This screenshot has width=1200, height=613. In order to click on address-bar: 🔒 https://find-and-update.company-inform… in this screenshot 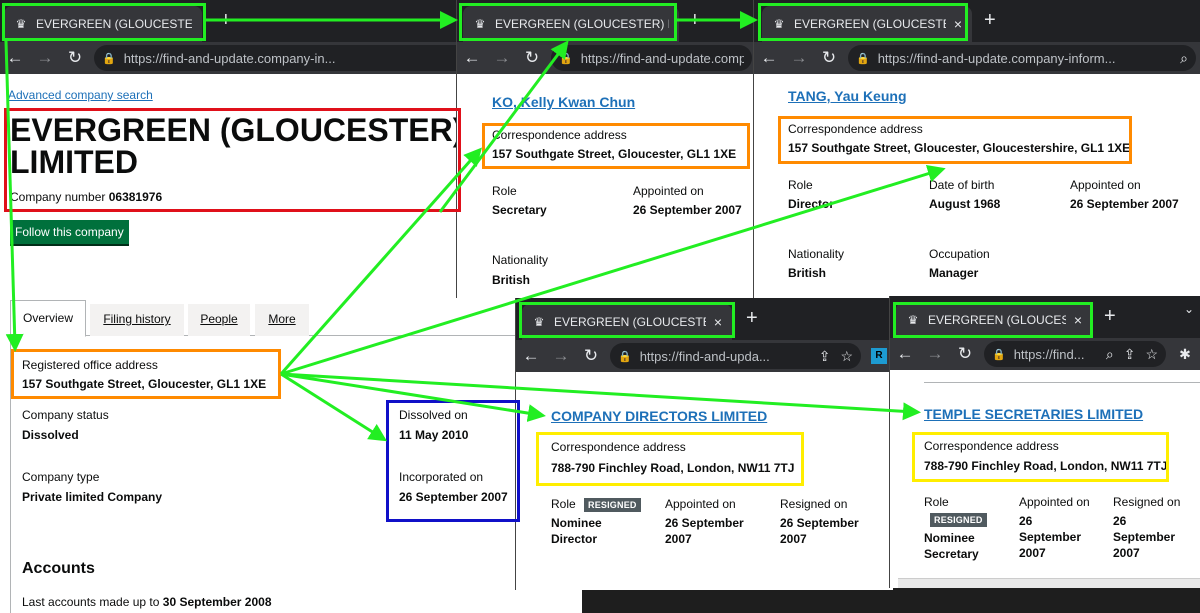, I will do `click(1022, 58)`.